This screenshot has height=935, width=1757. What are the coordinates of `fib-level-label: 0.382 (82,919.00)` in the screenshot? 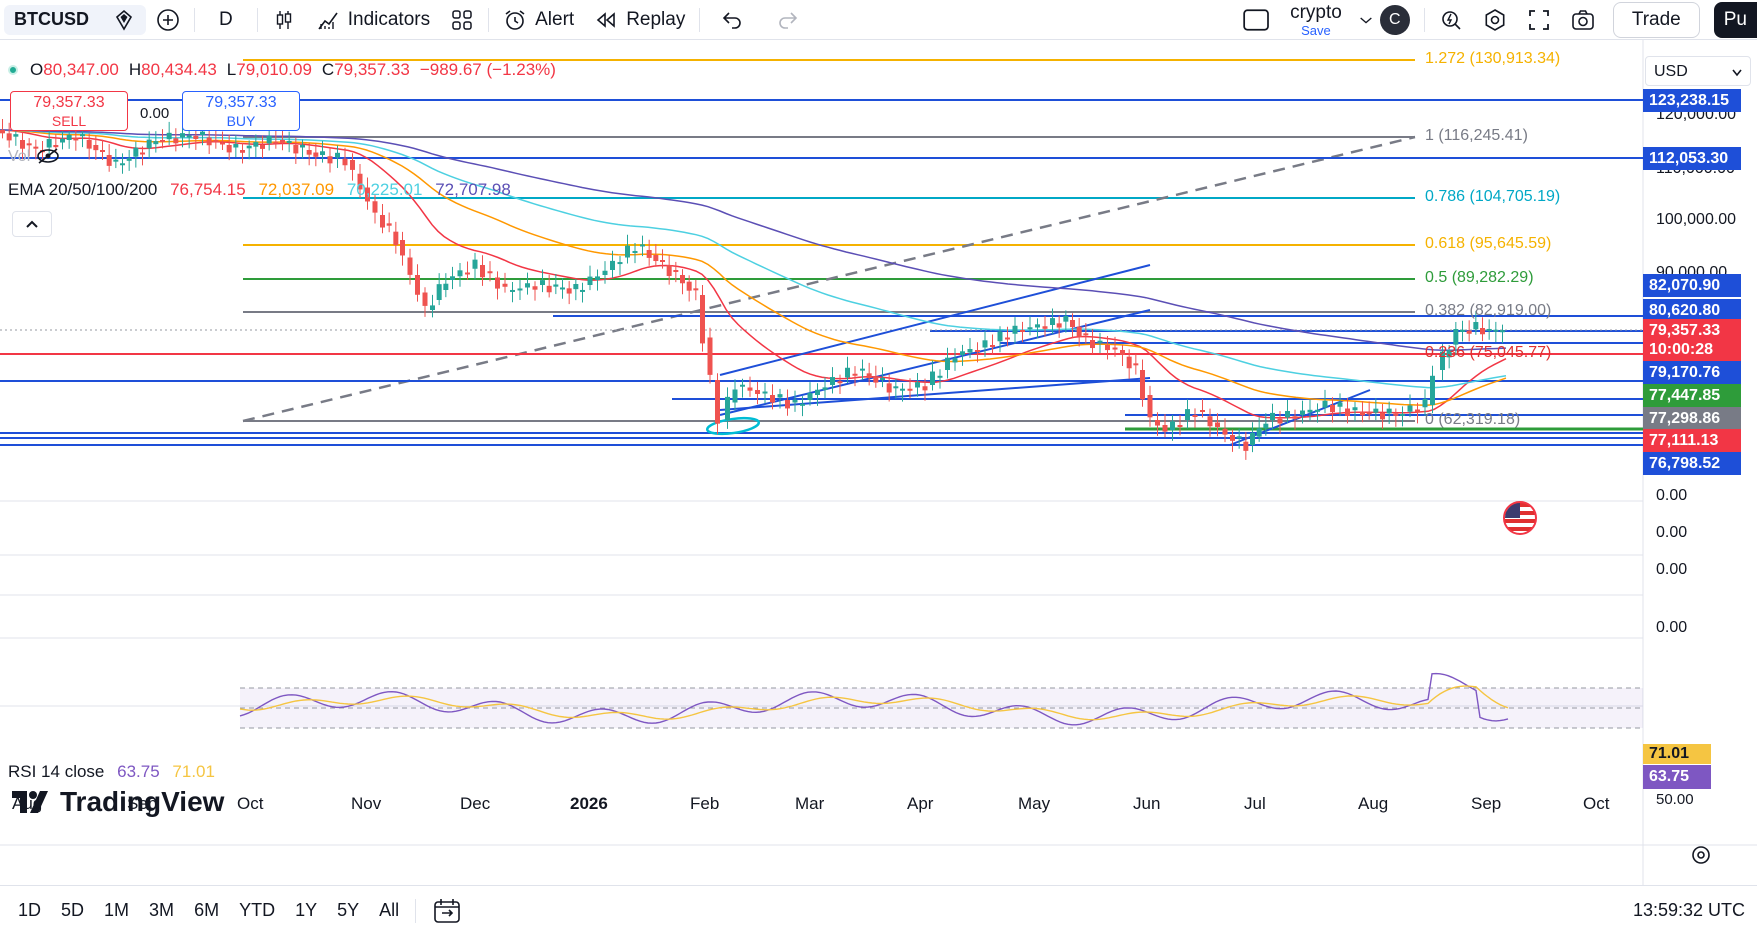 It's located at (1488, 310).